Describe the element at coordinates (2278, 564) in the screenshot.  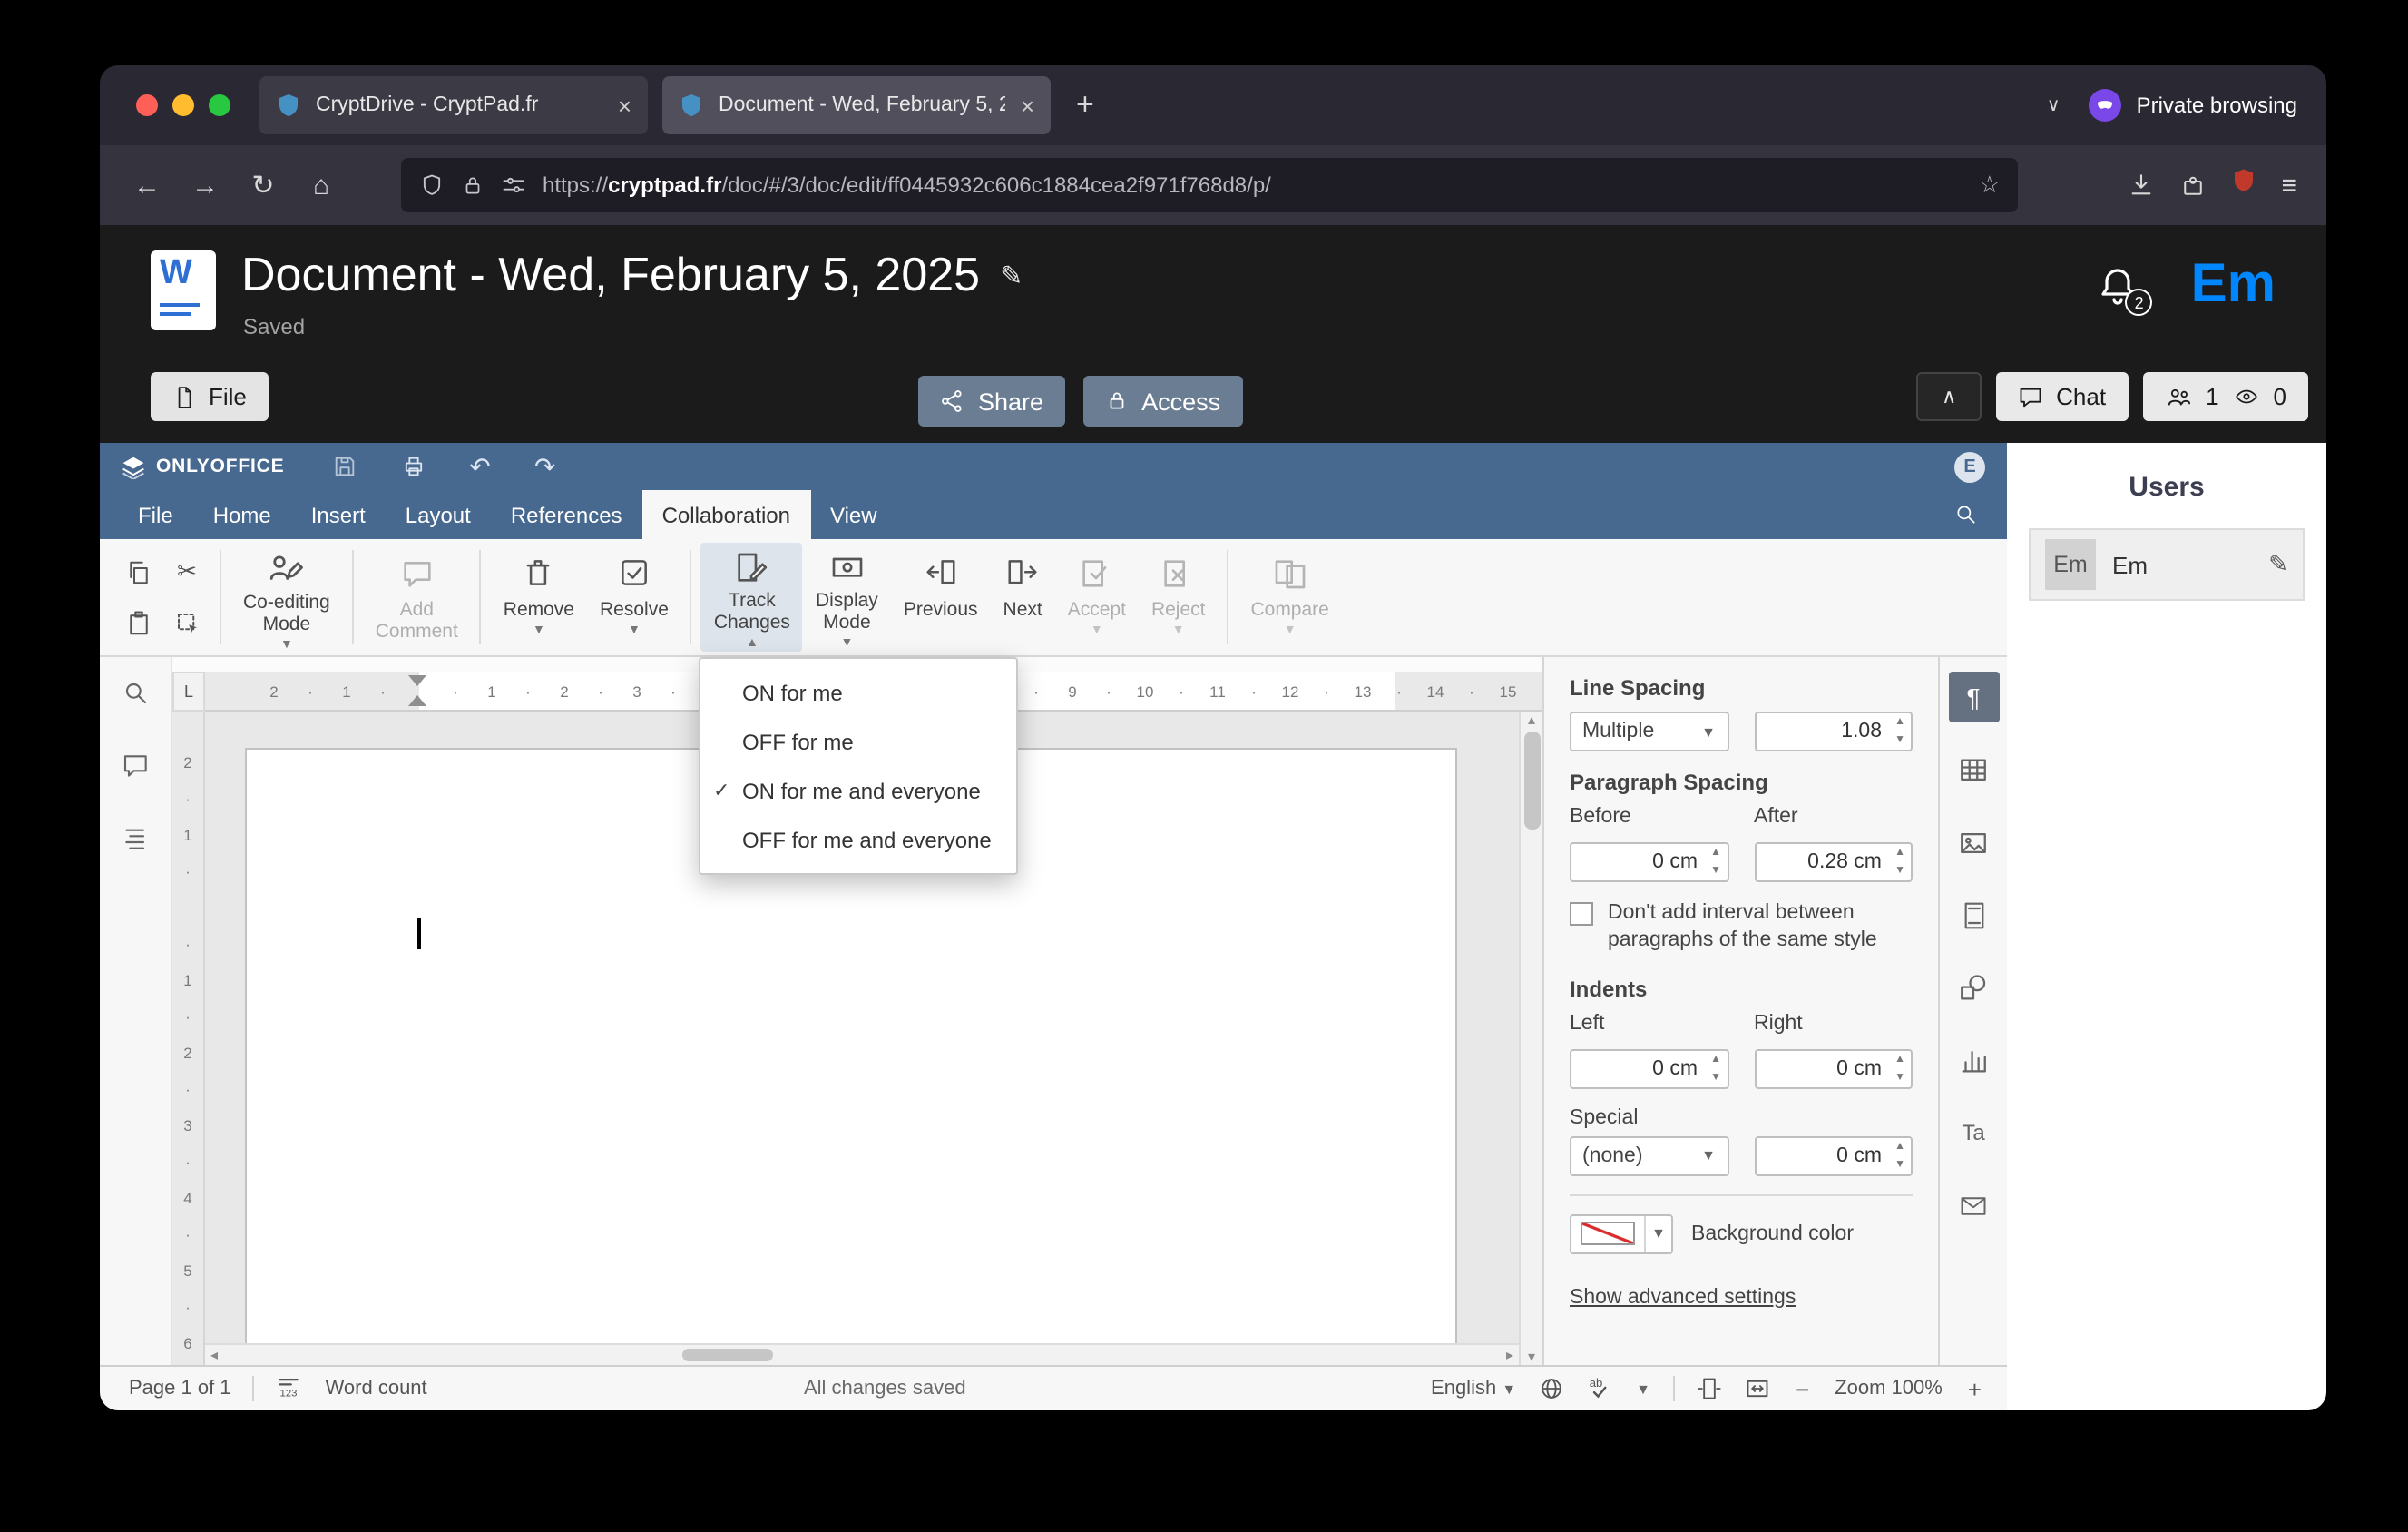
I see `edit-user-pencil-icon: ✎` at that location.